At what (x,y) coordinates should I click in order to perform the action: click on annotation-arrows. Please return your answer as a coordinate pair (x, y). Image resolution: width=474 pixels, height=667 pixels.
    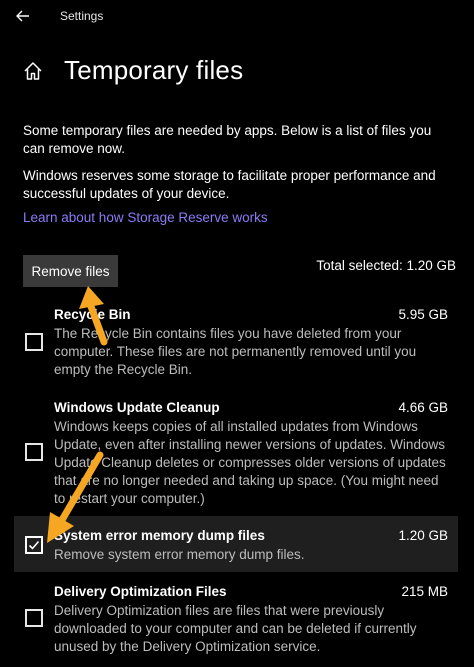
    Looking at the image, I should click on (77, 414).